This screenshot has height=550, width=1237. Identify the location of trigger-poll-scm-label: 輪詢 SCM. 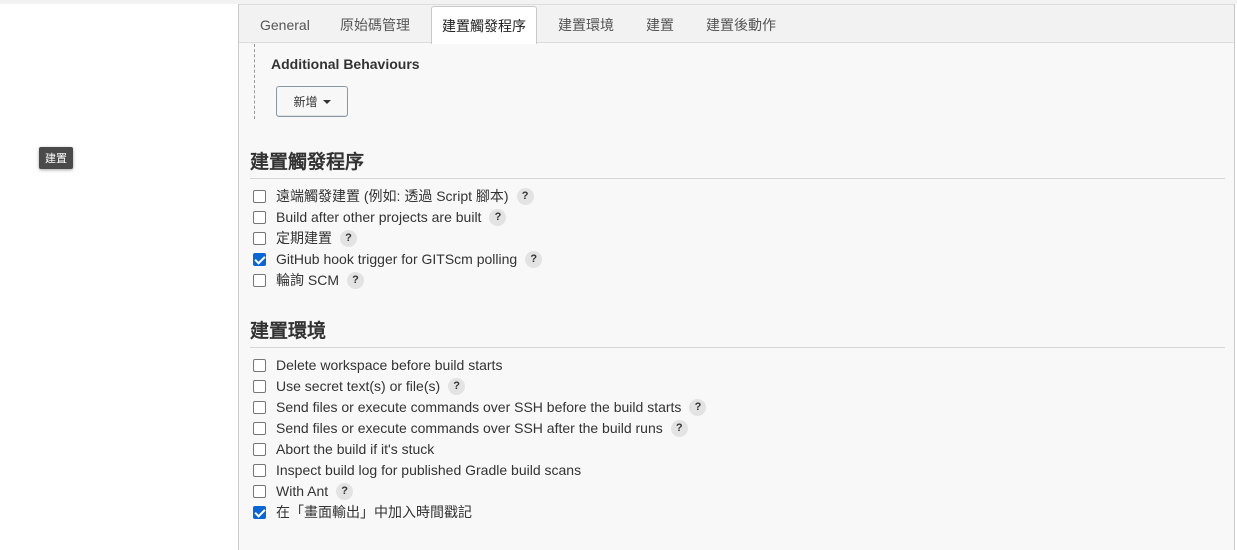
(307, 280).